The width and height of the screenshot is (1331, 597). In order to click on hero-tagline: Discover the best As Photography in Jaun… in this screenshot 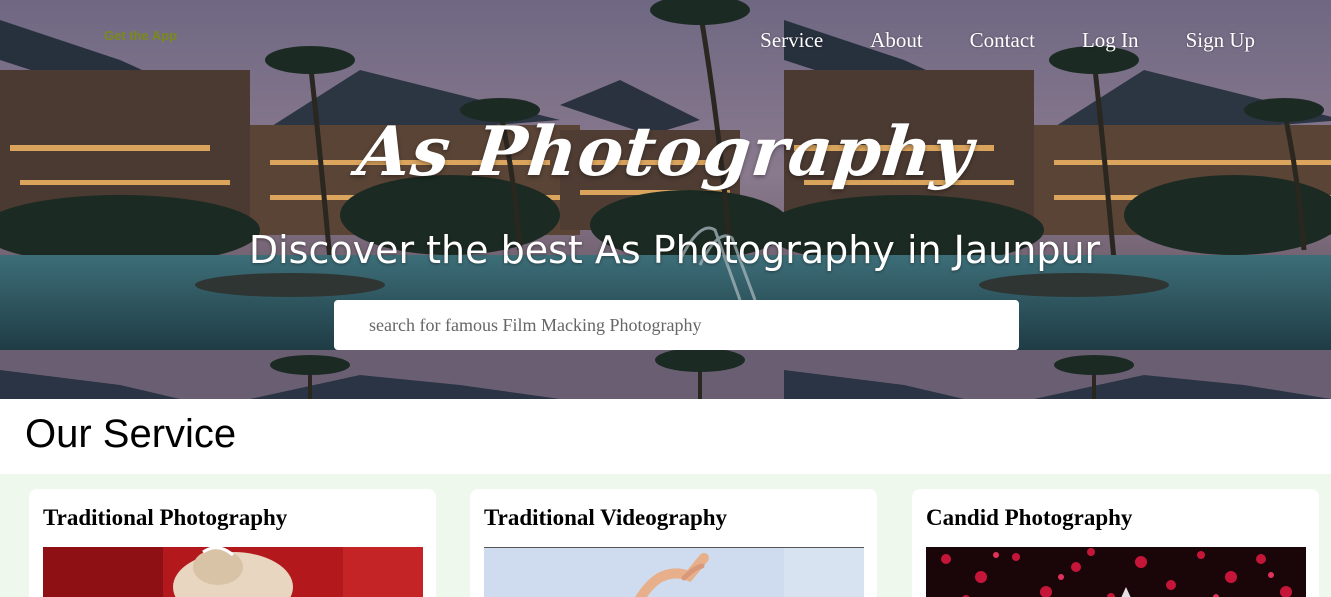, I will do `click(674, 250)`.